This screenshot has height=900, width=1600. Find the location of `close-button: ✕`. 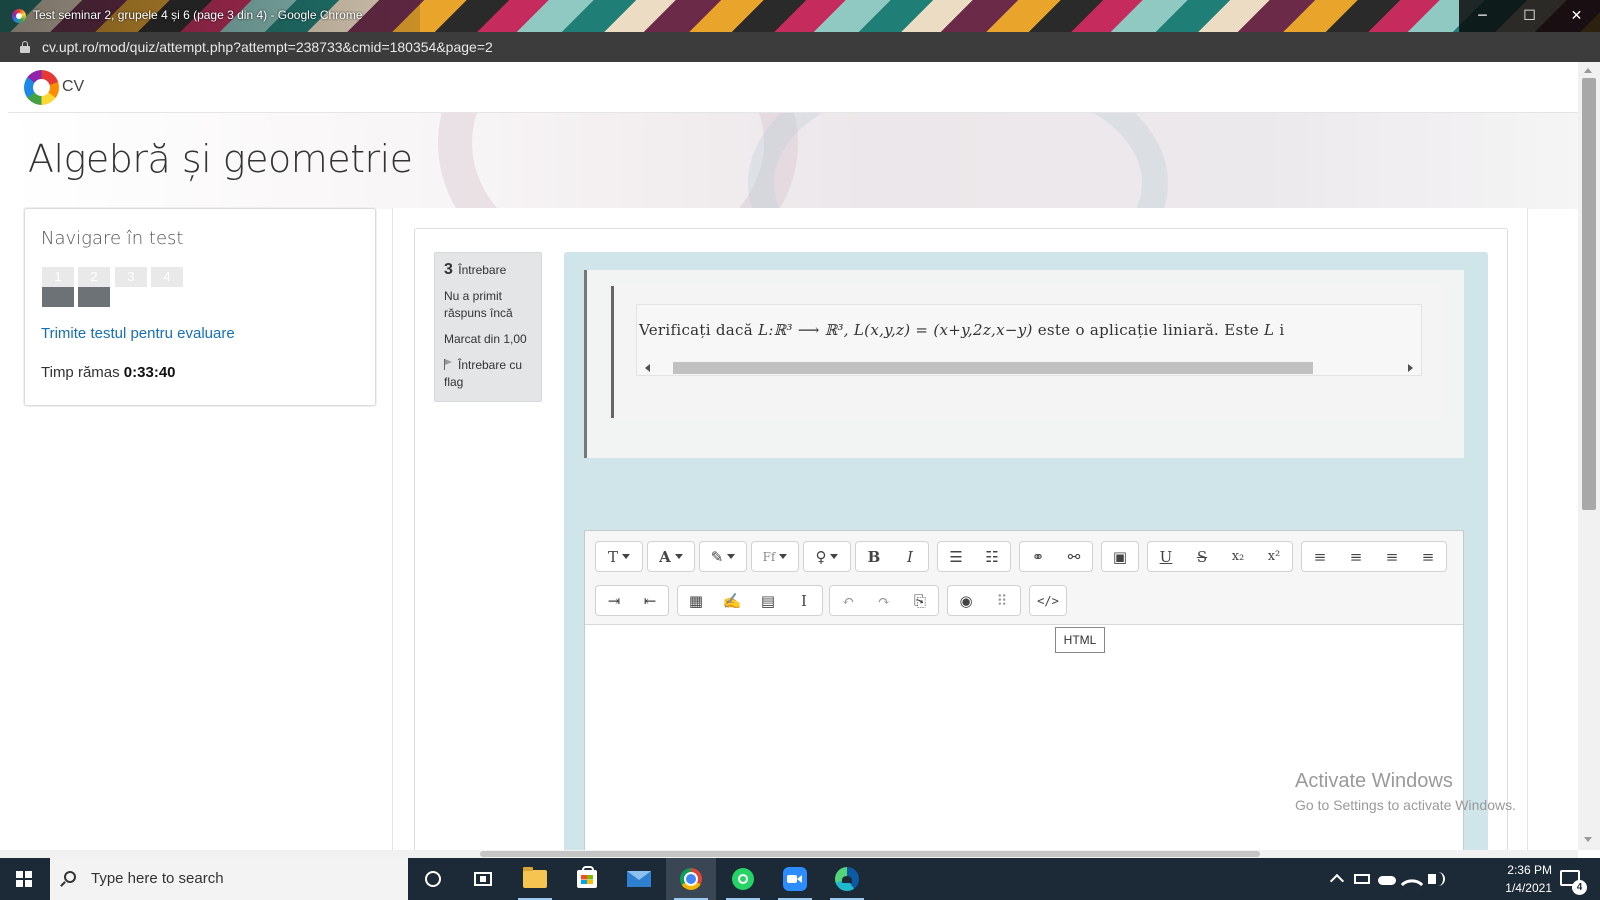

close-button: ✕ is located at coordinates (1576, 16).